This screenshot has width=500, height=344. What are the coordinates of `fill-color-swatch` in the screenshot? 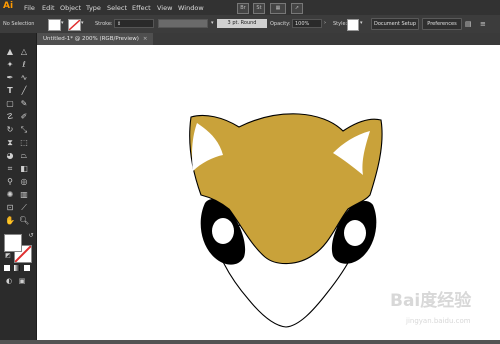 It's located at (13, 243).